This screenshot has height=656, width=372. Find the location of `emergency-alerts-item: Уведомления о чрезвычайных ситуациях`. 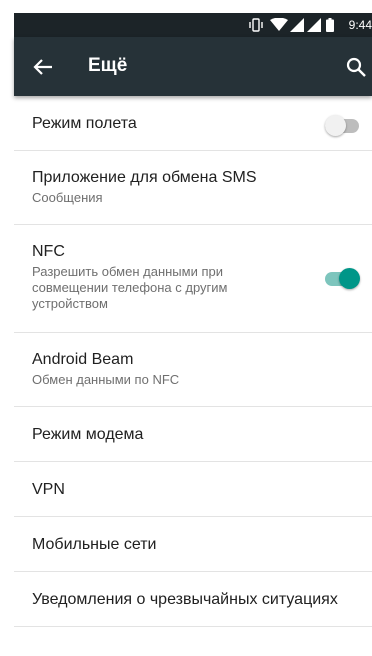

emergency-alerts-item: Уведомления о чрезвычайных ситуациях is located at coordinates (193, 599).